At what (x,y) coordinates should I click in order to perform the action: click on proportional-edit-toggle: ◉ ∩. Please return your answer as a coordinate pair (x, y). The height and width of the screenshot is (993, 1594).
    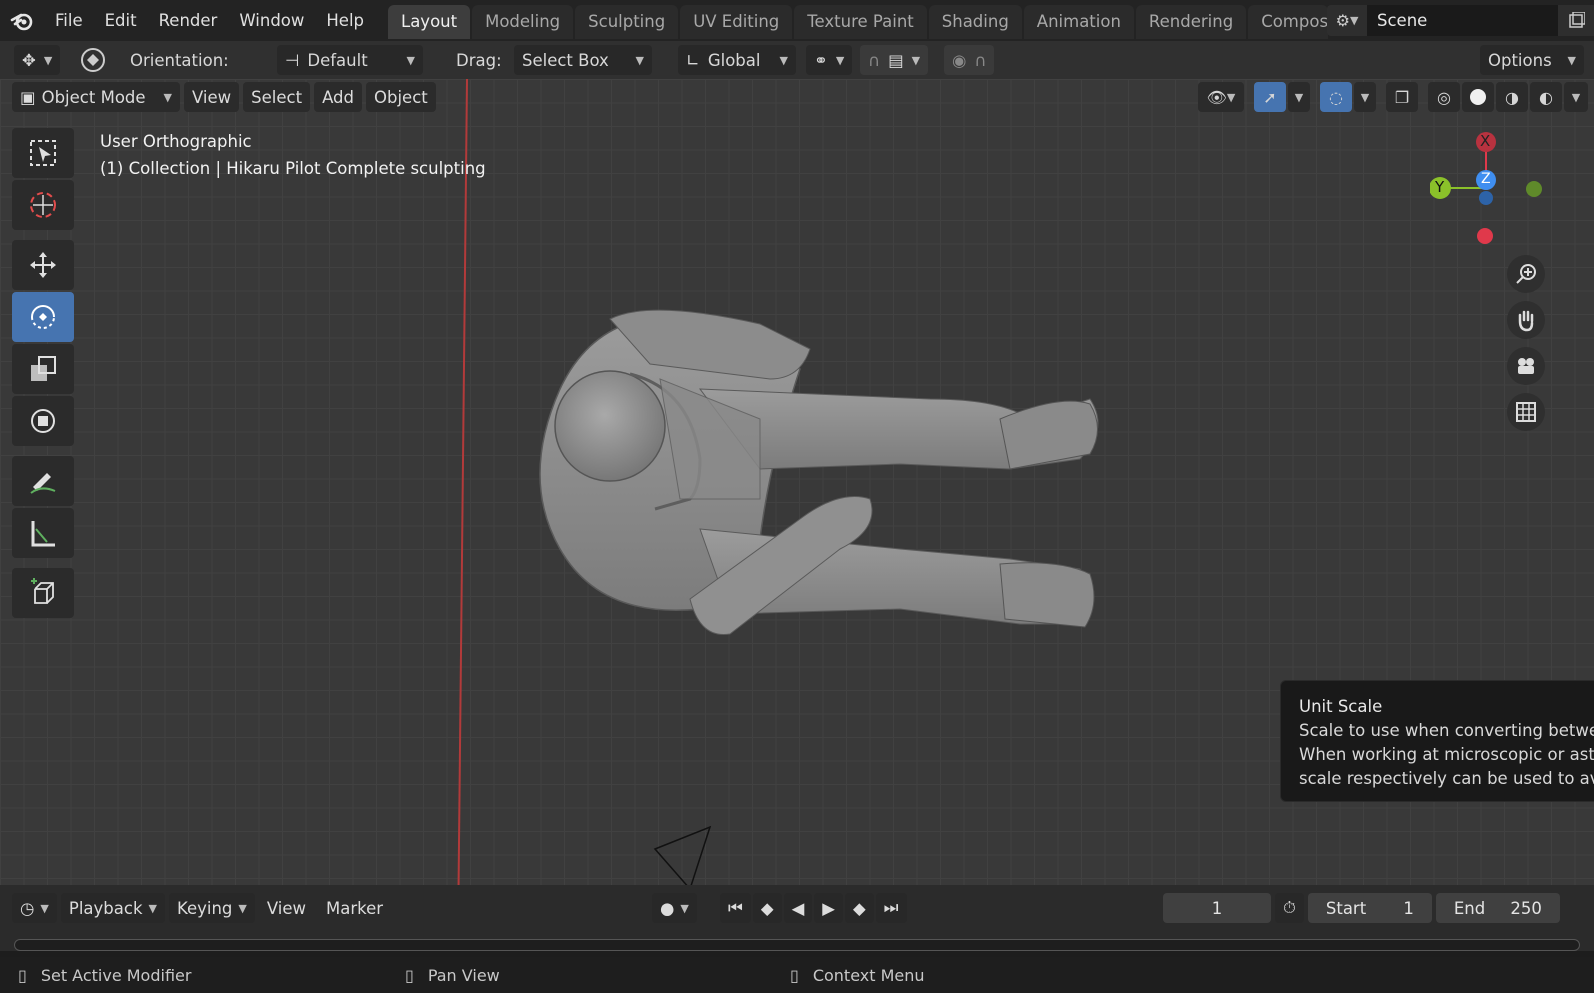
    Looking at the image, I should click on (969, 60).